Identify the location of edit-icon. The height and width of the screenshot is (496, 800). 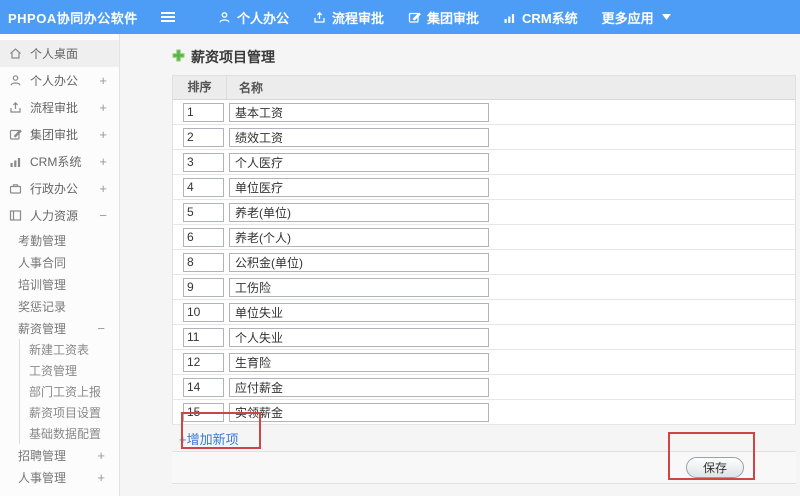
(414, 17).